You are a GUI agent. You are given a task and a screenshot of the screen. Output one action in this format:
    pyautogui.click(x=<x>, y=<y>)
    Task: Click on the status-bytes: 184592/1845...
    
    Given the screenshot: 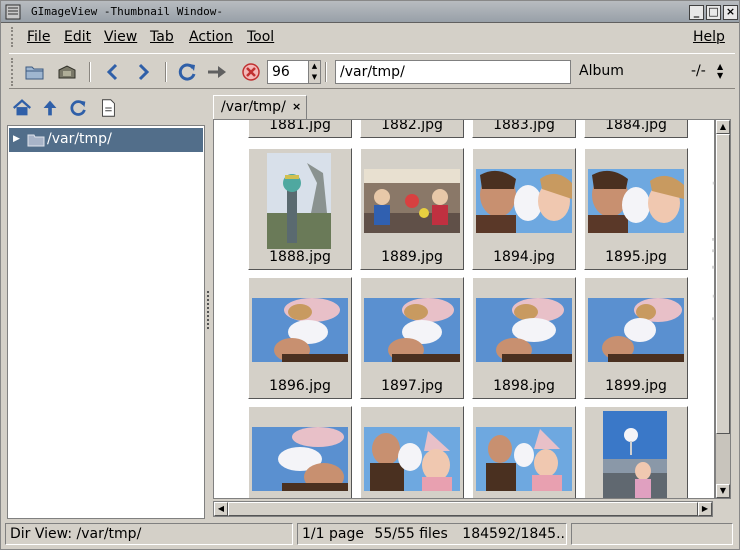 What is the action you would take?
    pyautogui.click(x=514, y=534)
    